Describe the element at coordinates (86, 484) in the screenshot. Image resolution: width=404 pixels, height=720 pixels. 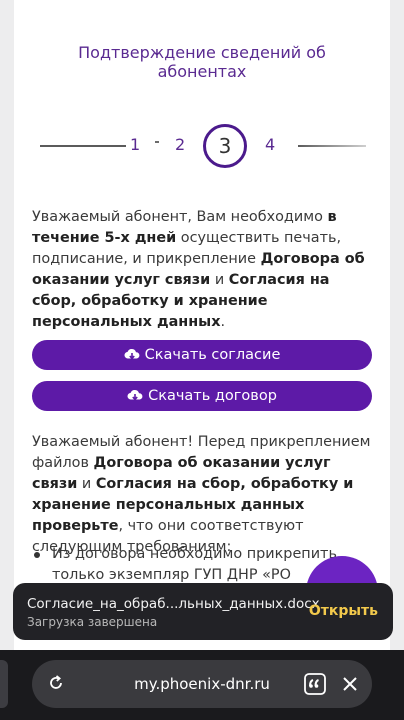
I see `req-text-2: и` at that location.